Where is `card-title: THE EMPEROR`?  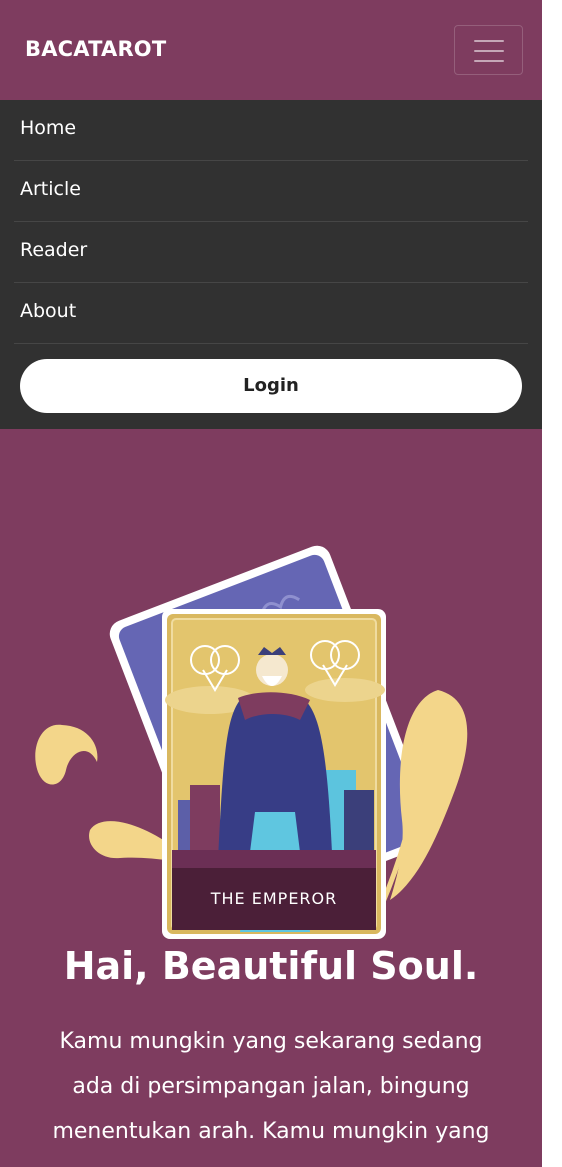 card-title: THE EMPEROR is located at coordinates (274, 898).